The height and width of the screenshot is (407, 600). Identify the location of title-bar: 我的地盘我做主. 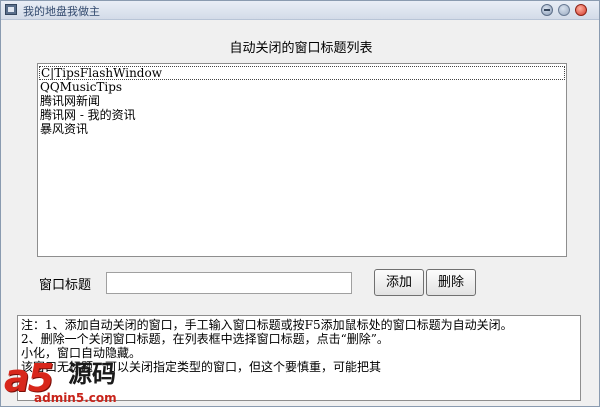
(300, 10).